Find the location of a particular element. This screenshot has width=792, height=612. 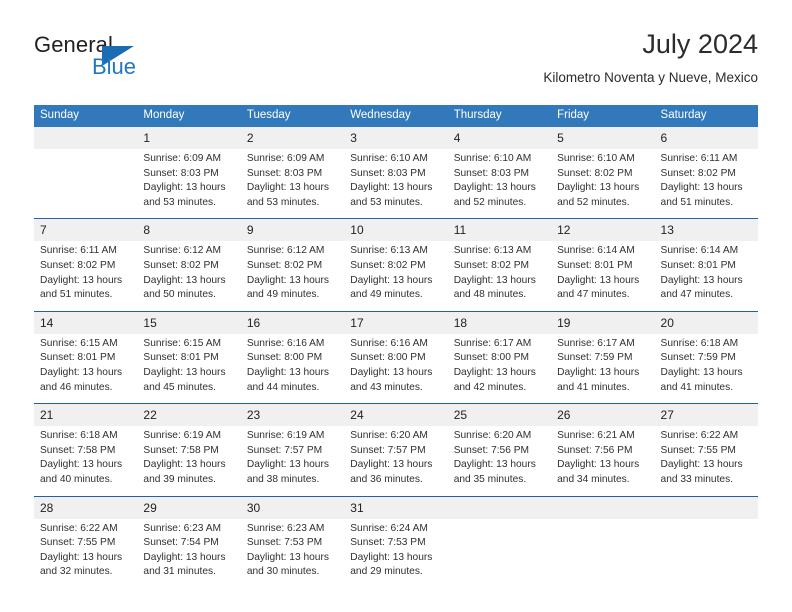

day-number: 8 is located at coordinates (189, 230).